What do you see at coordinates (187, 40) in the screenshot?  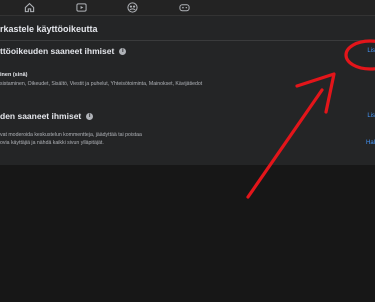 I see `divider` at bounding box center [187, 40].